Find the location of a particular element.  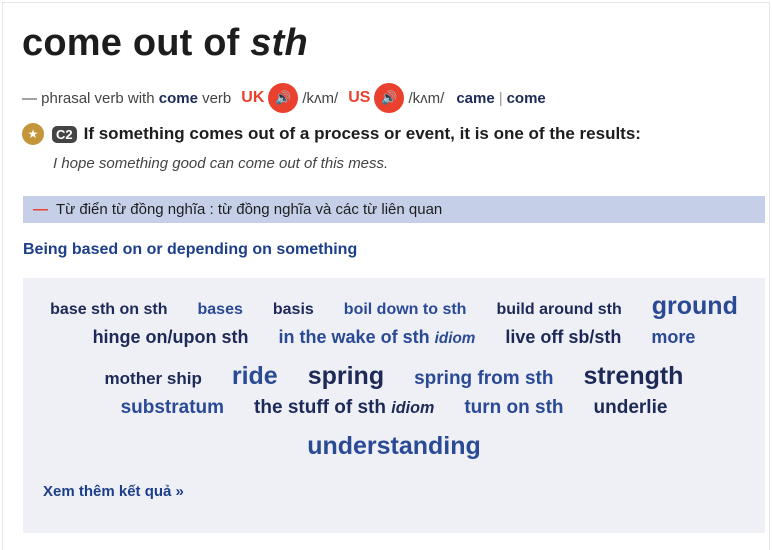

word-row: understanding is located at coordinates (394, 449).